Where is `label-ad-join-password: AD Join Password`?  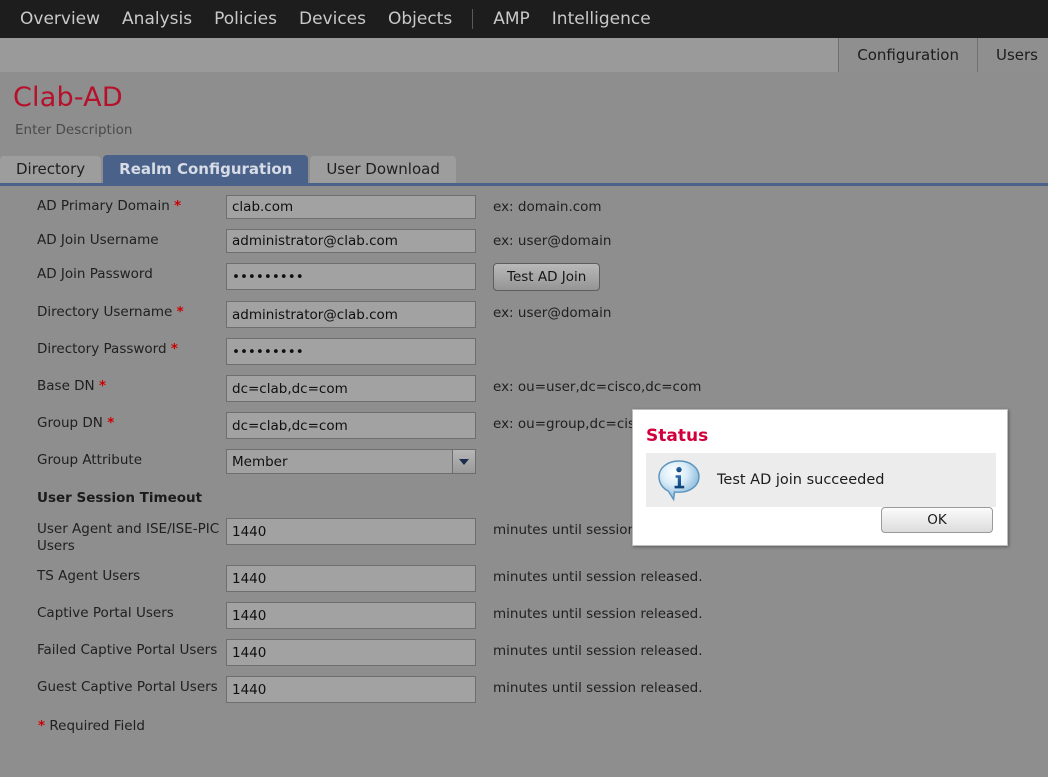 label-ad-join-password: AD Join Password is located at coordinates (95, 274).